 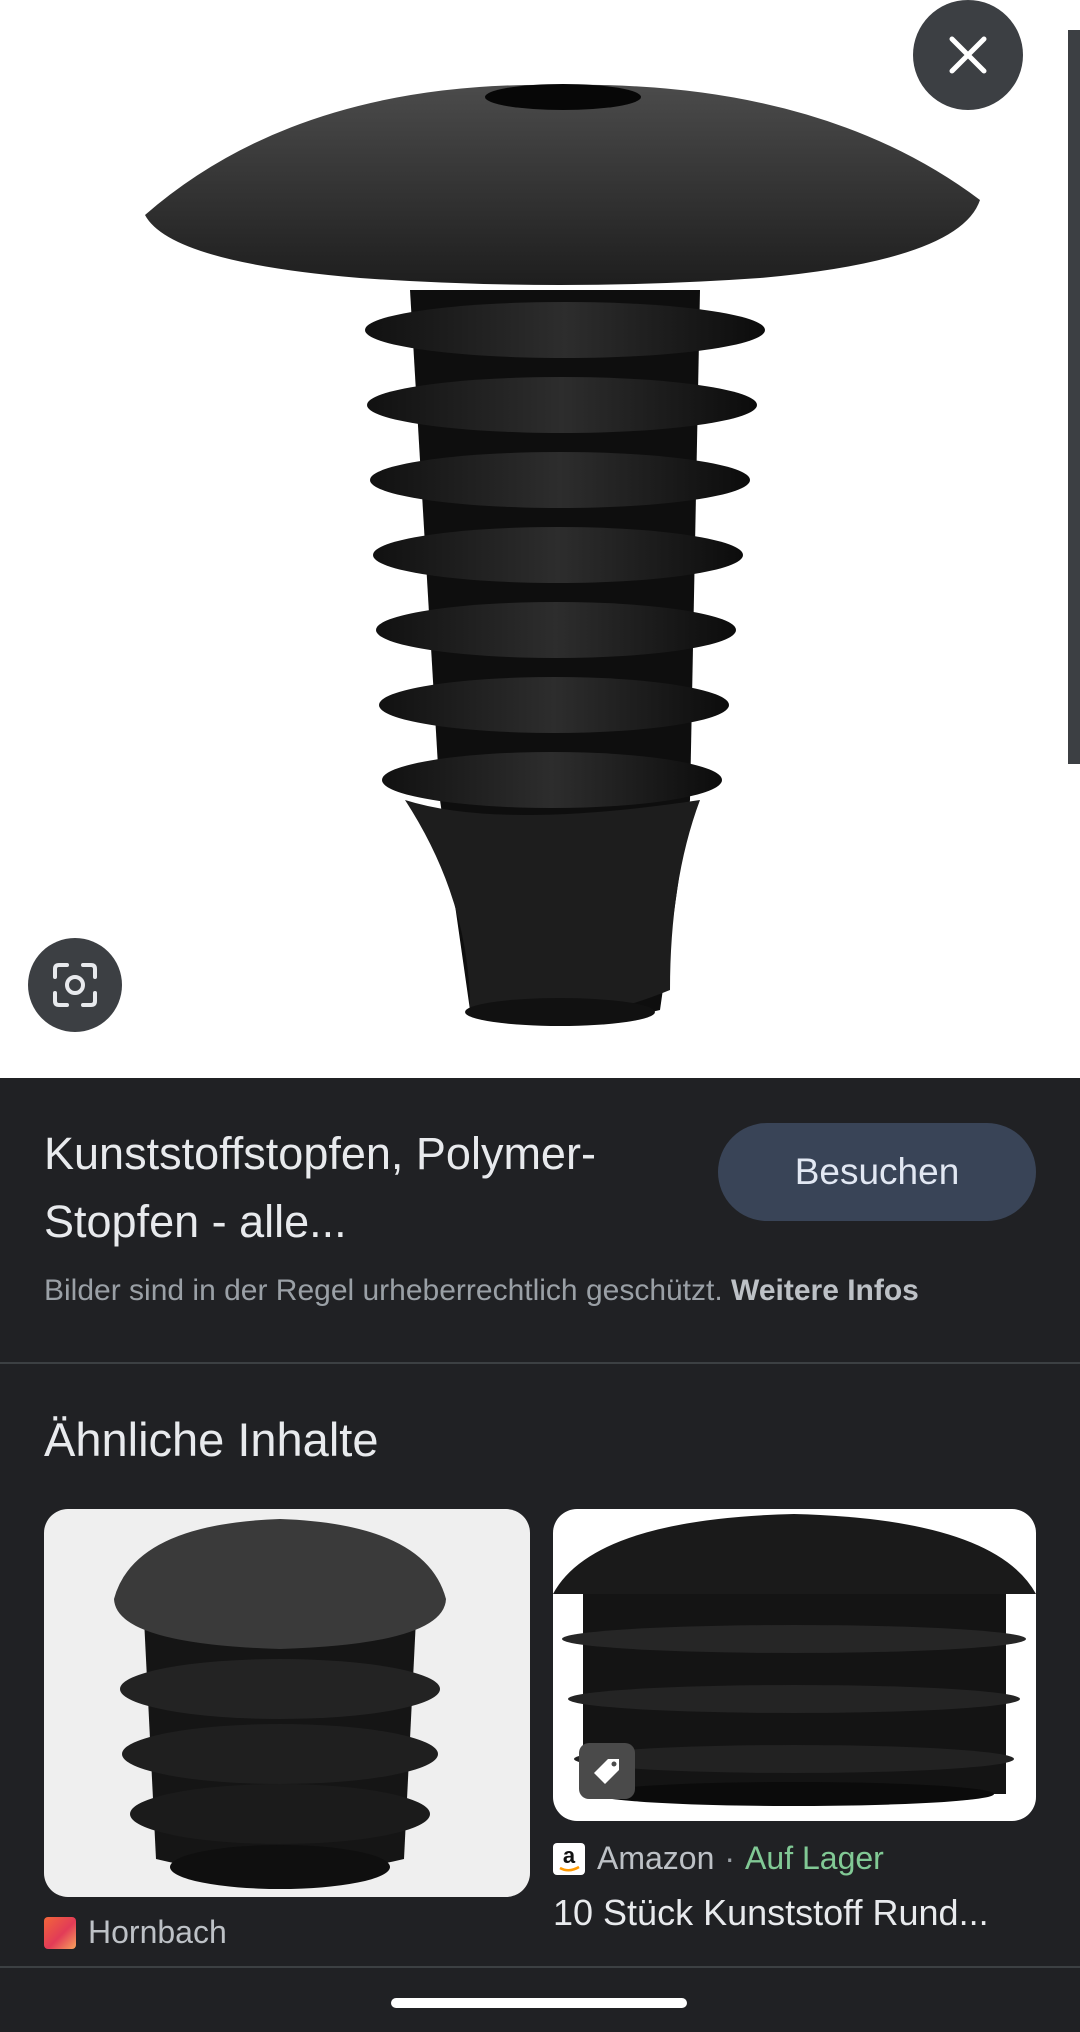 I want to click on more-info-link: Weitere Infos, so click(x=825, y=1290).